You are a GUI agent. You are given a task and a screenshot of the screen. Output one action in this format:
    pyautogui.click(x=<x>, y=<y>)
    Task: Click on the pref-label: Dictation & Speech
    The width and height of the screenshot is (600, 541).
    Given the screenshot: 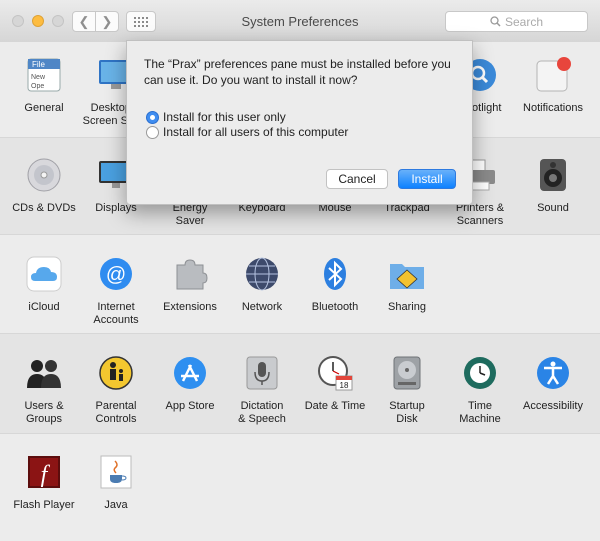 What is the action you would take?
    pyautogui.click(x=262, y=412)
    